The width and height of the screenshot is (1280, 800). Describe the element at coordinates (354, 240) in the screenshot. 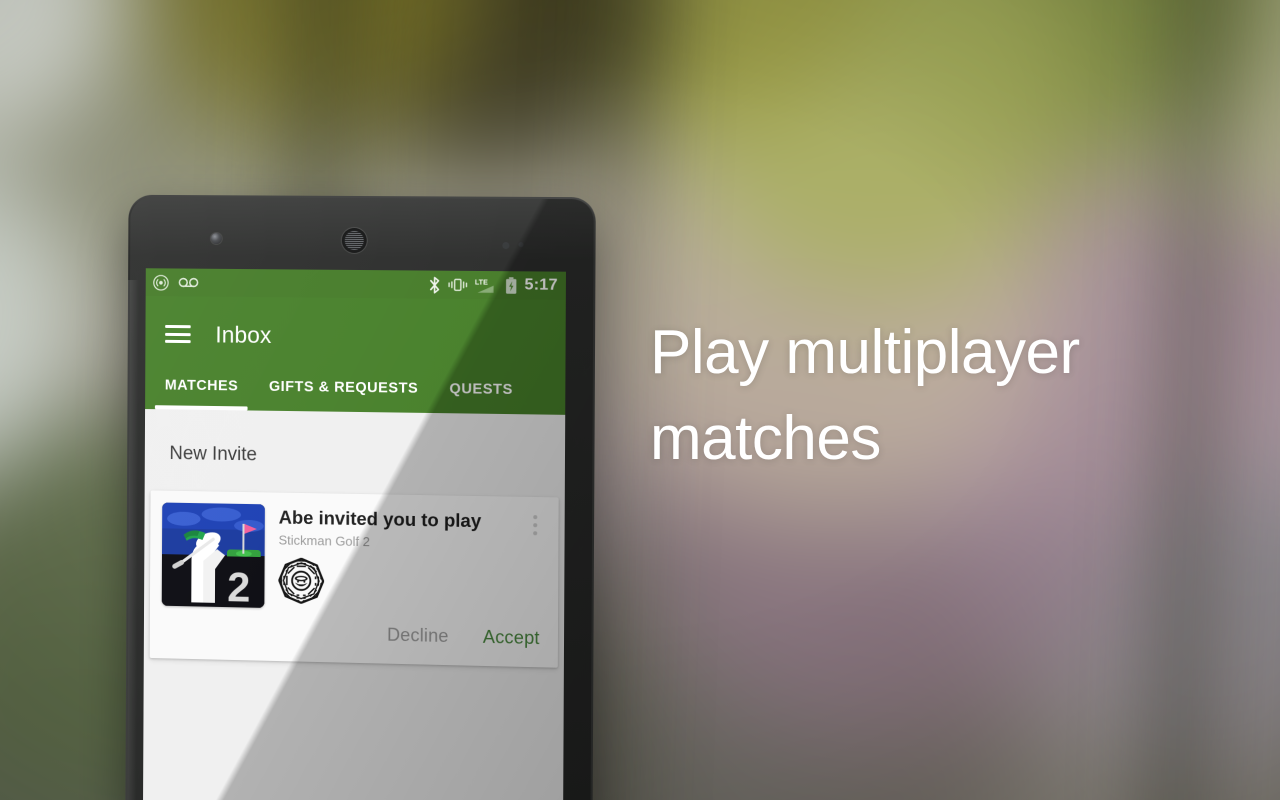

I see `earpiece-speaker-icon` at that location.